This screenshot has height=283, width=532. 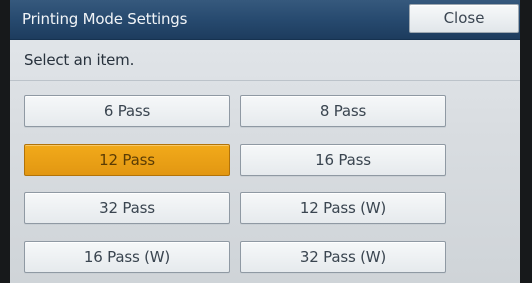 I want to click on title-bar: Printing Mode Settings Close, so click(x=265, y=20).